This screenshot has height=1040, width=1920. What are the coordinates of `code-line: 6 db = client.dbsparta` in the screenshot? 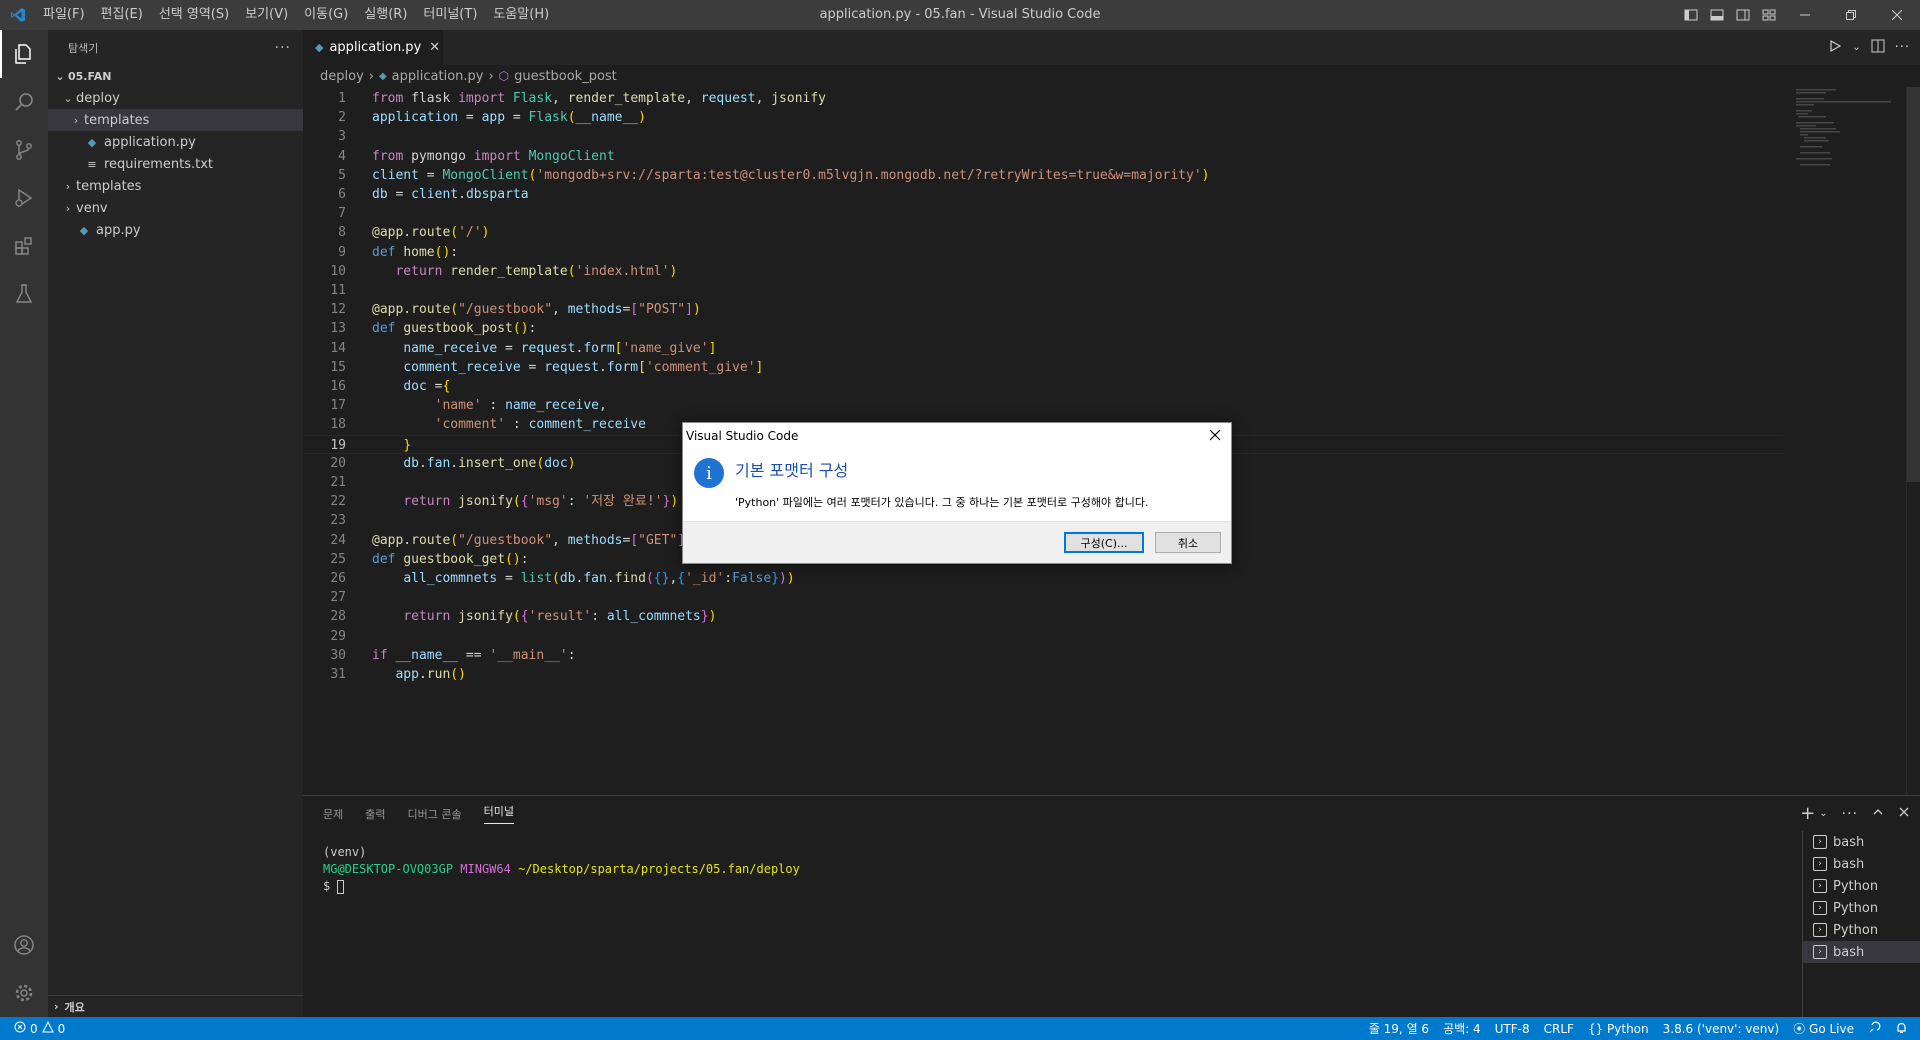 It's located at (1043, 194).